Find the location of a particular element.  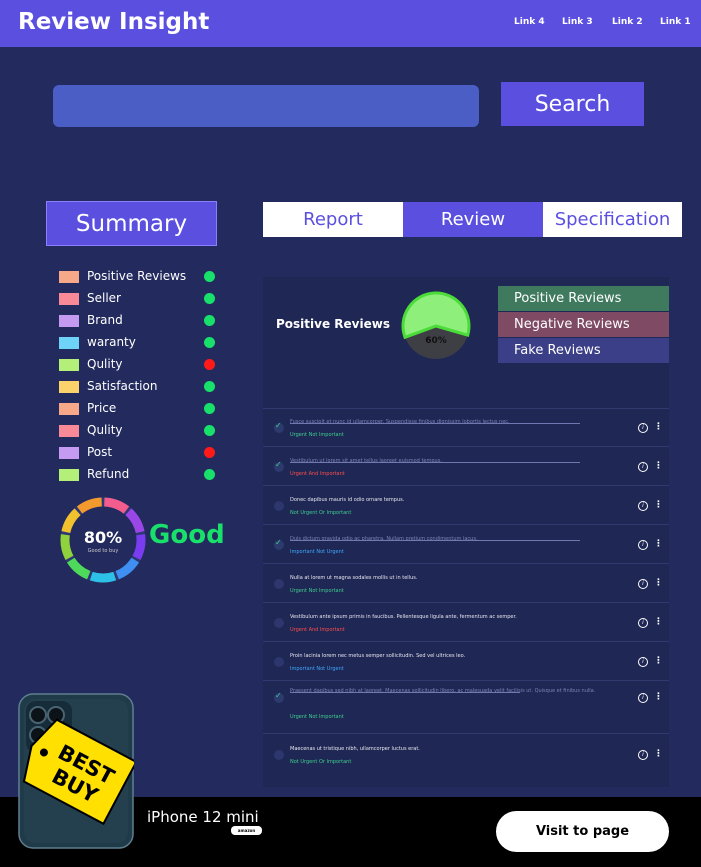

summary-item: Post is located at coordinates (139, 453).